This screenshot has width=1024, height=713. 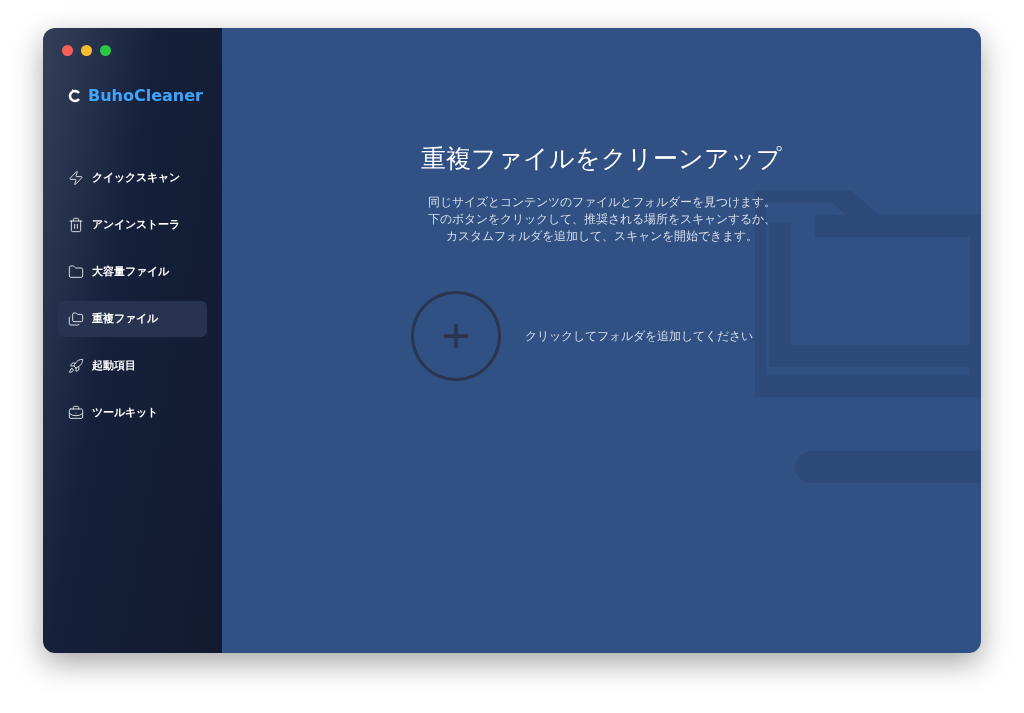 I want to click on sidebar-item: 大容量ファイル, so click(x=132, y=272).